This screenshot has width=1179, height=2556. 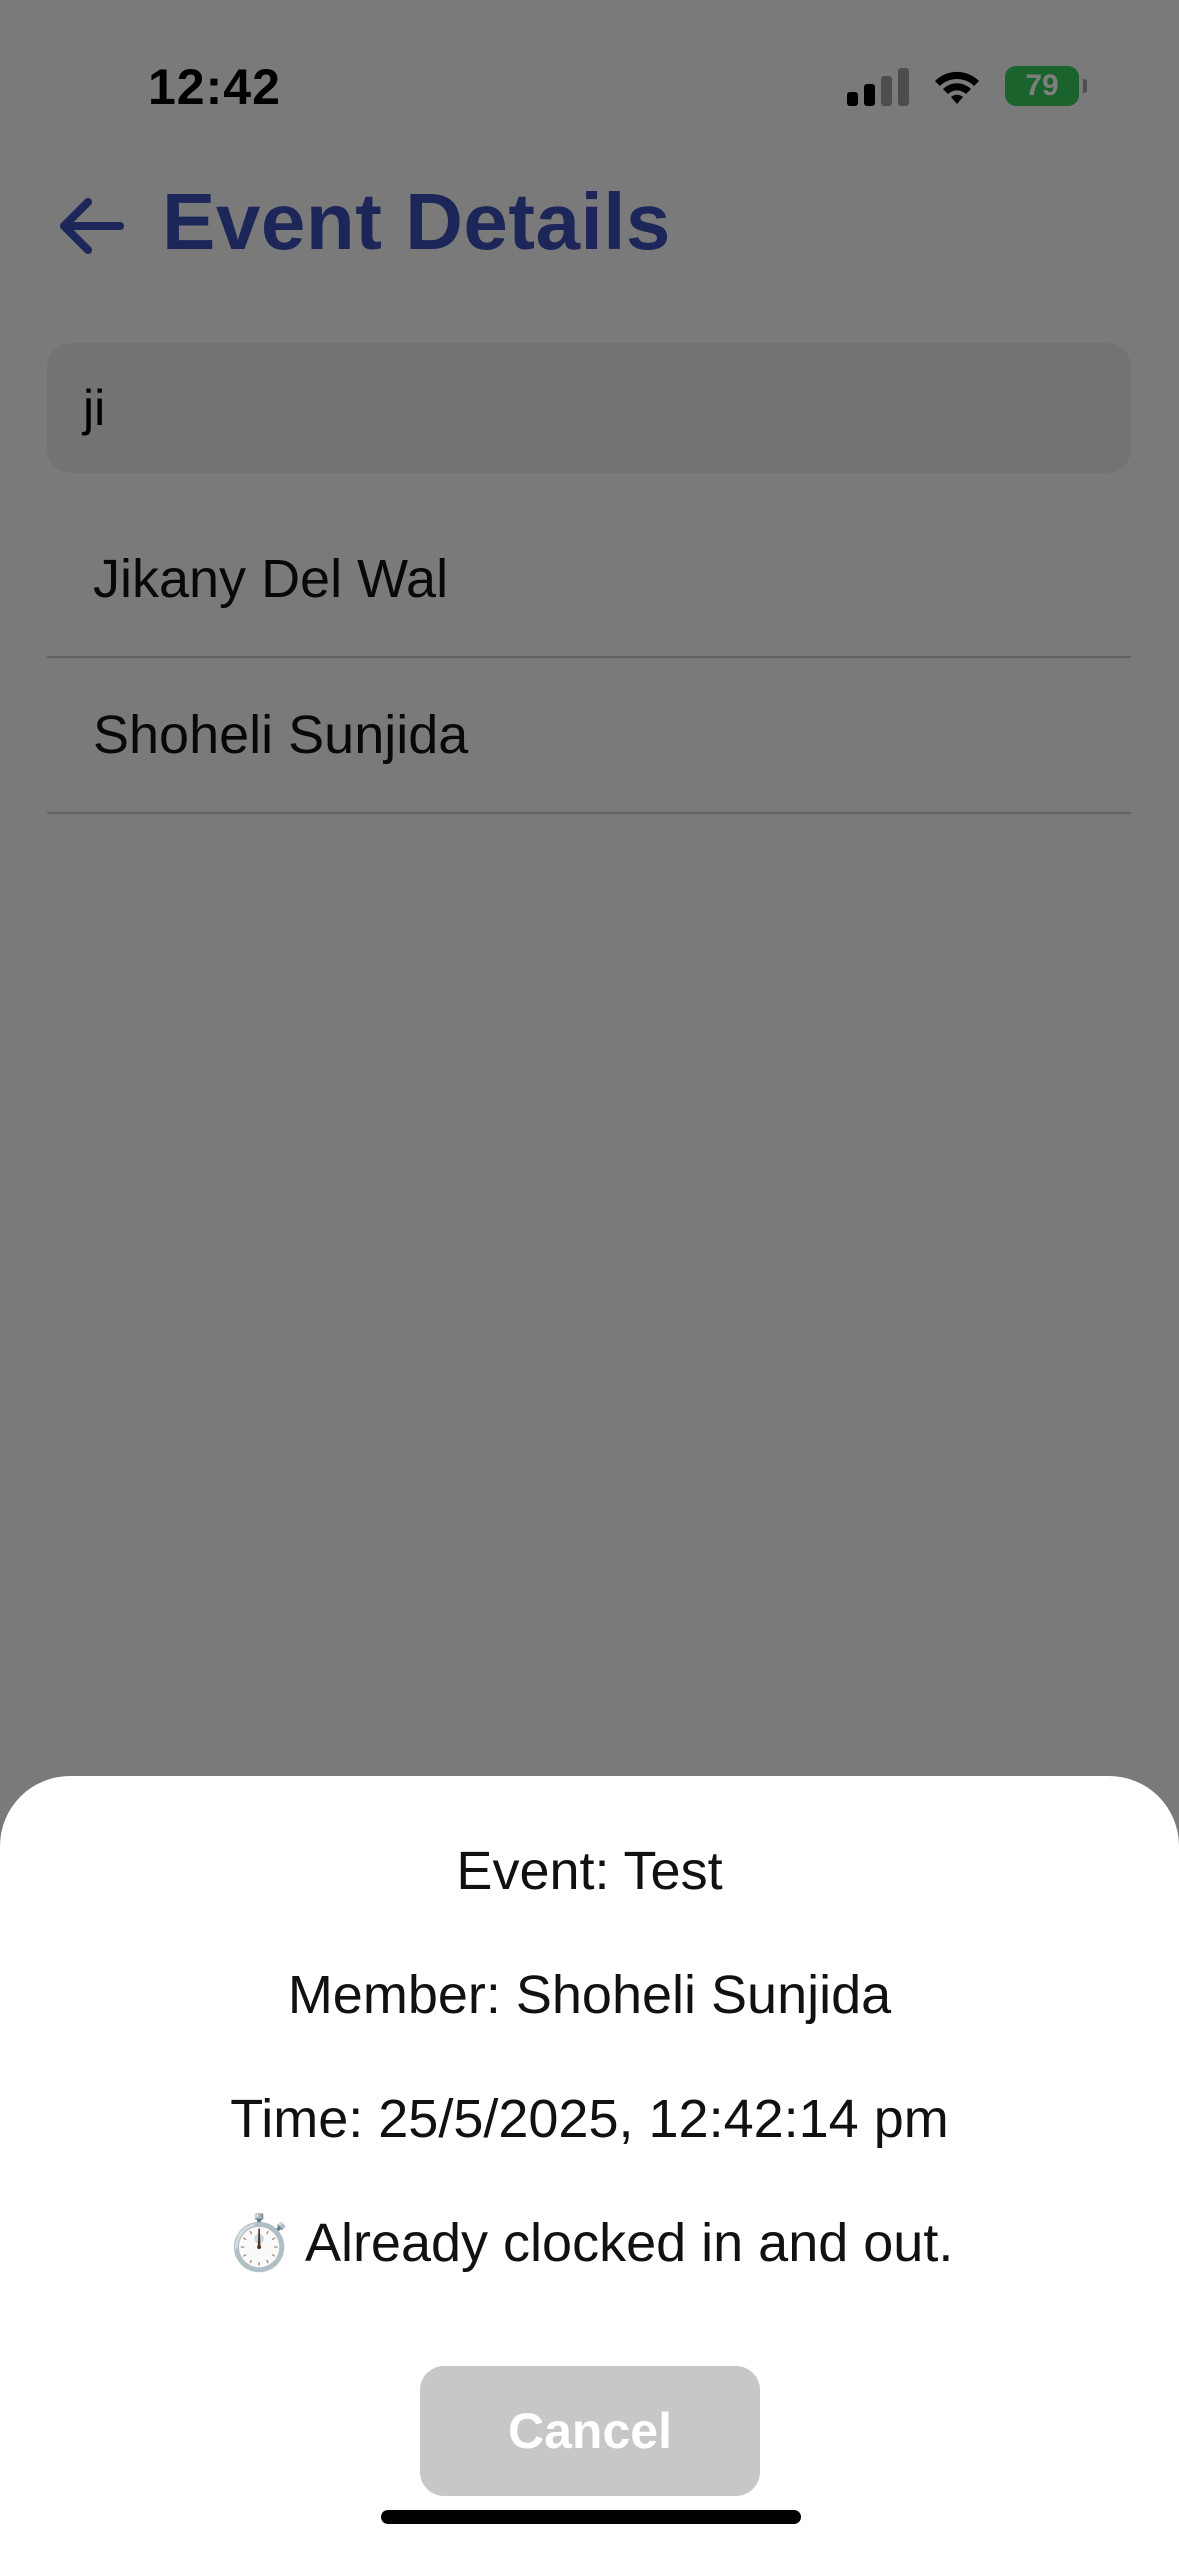 What do you see at coordinates (589, 1871) in the screenshot?
I see `event-line: Event: Test` at bounding box center [589, 1871].